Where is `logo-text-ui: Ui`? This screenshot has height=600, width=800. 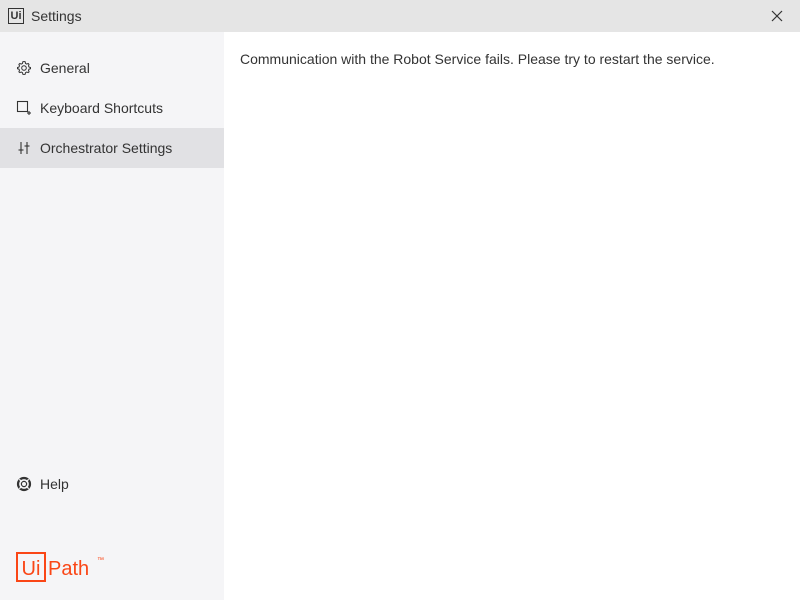 logo-text-ui: Ui is located at coordinates (31, 569).